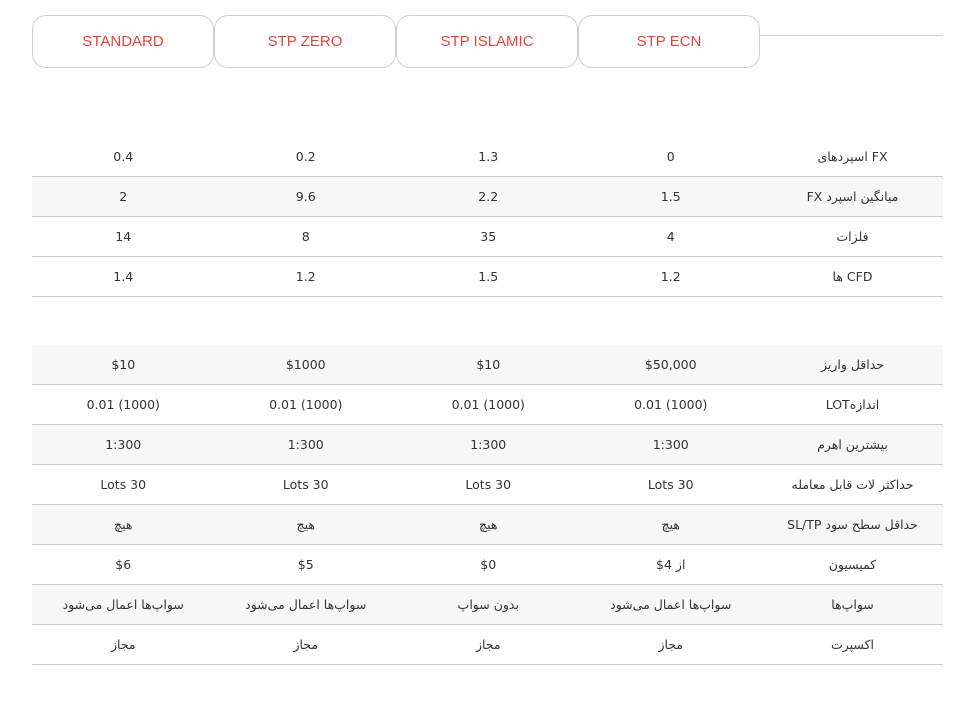  What do you see at coordinates (305, 564) in the screenshot?
I see `table-cell: $5` at bounding box center [305, 564].